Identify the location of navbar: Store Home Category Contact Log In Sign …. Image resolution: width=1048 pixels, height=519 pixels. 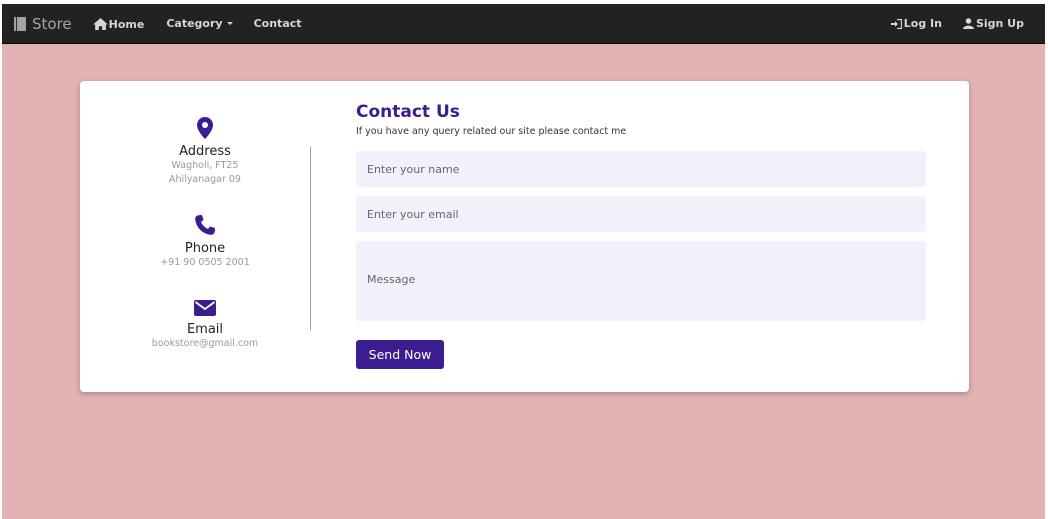
(523, 24).